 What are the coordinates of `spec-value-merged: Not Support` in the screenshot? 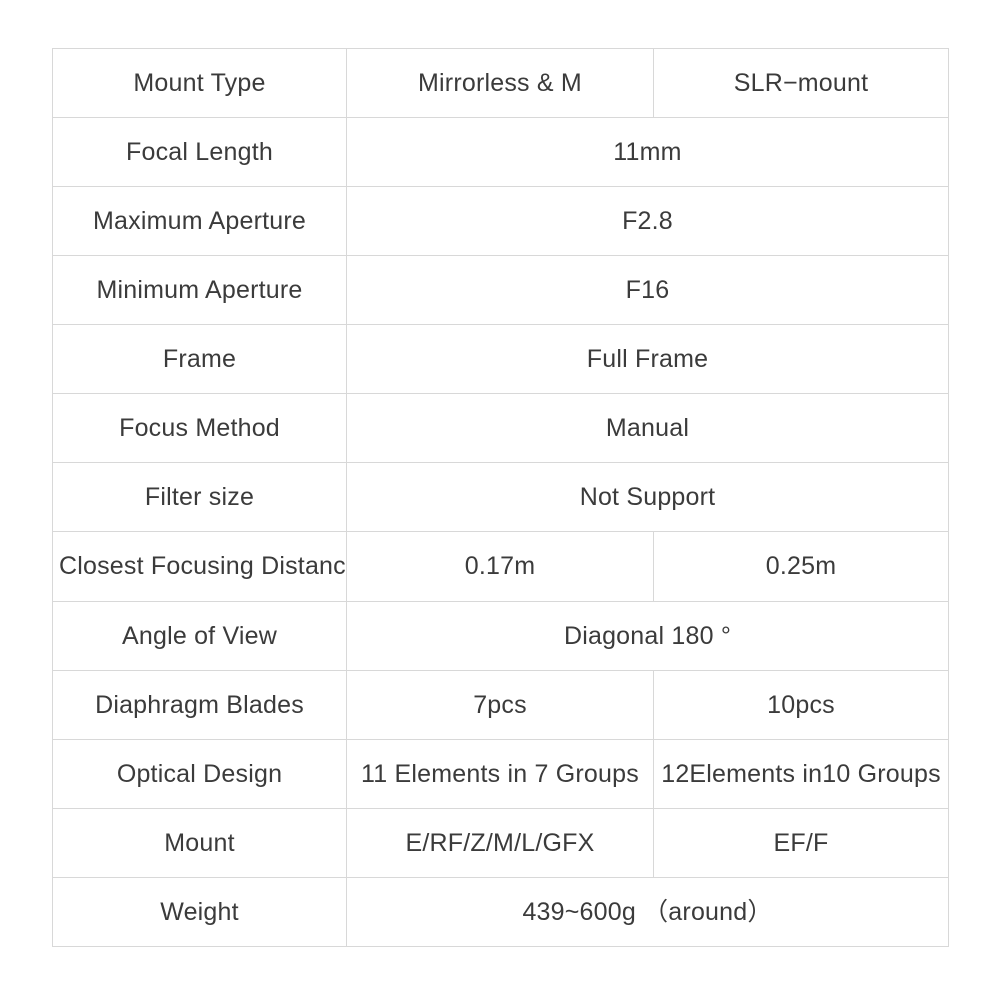 It's located at (647, 497).